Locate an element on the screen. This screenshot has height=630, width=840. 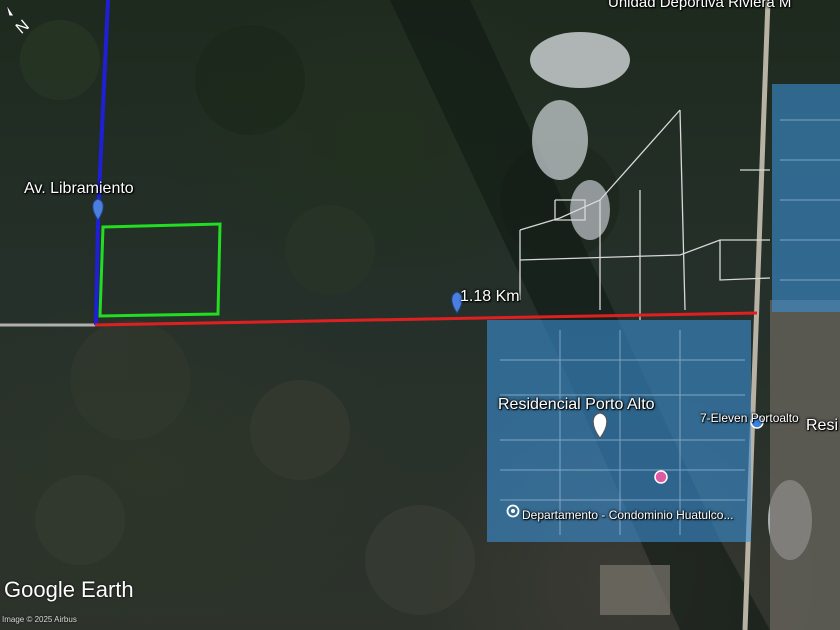
place-label-residencial: Residencial Porto Alto is located at coordinates (576, 405).